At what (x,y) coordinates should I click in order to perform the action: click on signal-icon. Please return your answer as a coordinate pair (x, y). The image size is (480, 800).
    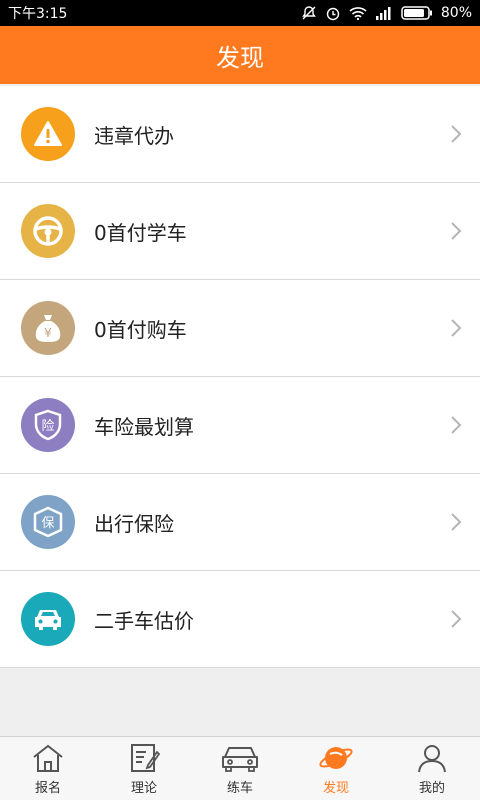
    Looking at the image, I should click on (383, 13).